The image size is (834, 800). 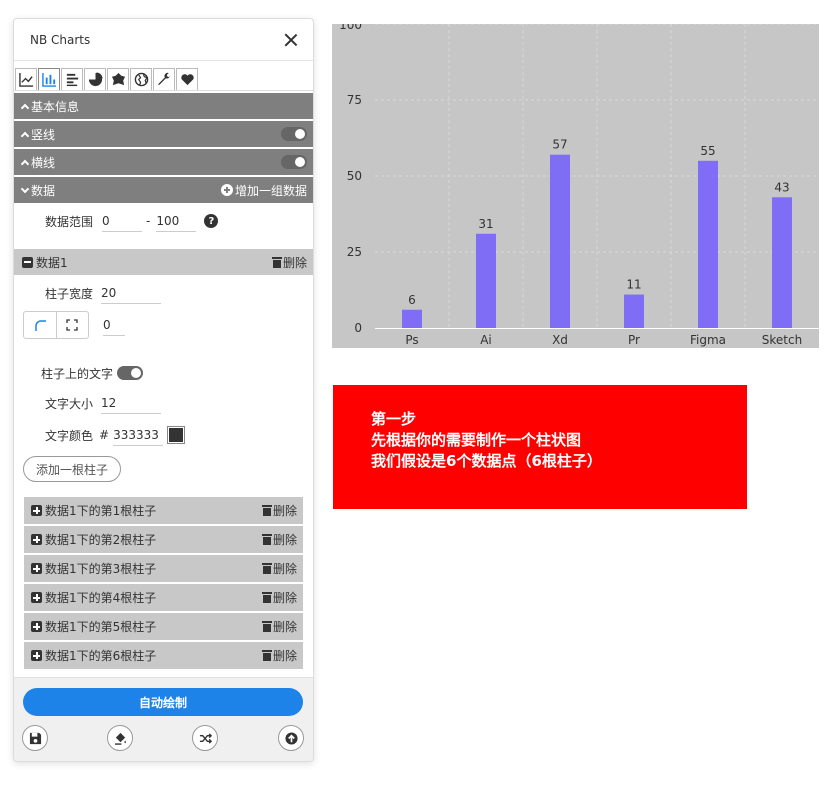 I want to click on line-chart-icon, so click(x=25, y=79).